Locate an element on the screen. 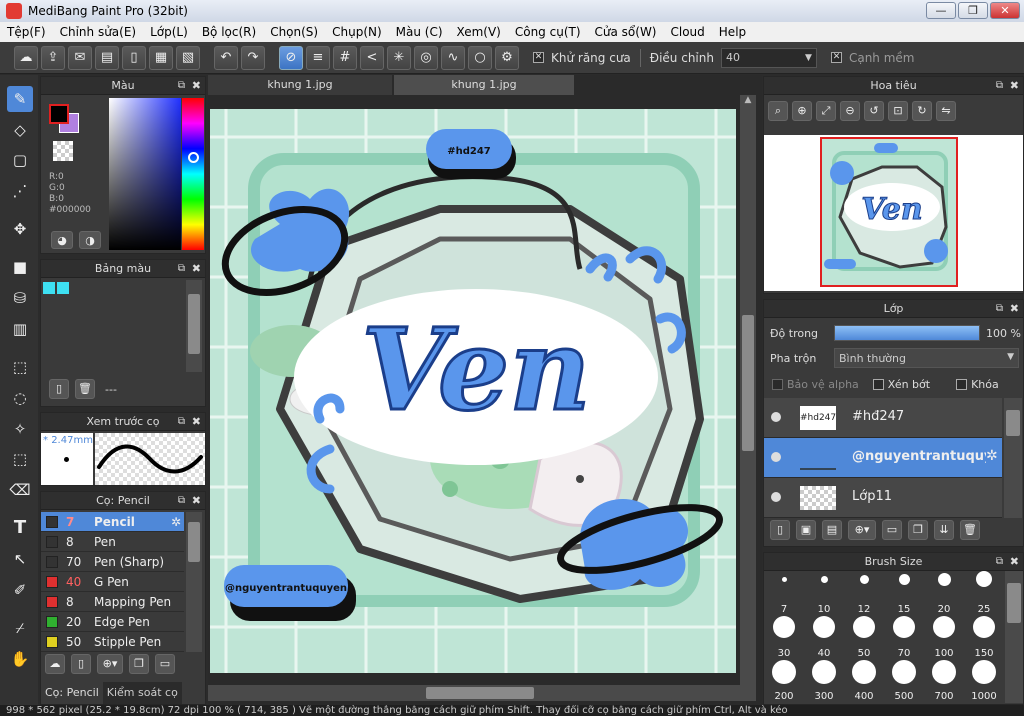 The height and width of the screenshot is (716, 1024). copy-brush-icon: ❐ is located at coordinates (139, 664).